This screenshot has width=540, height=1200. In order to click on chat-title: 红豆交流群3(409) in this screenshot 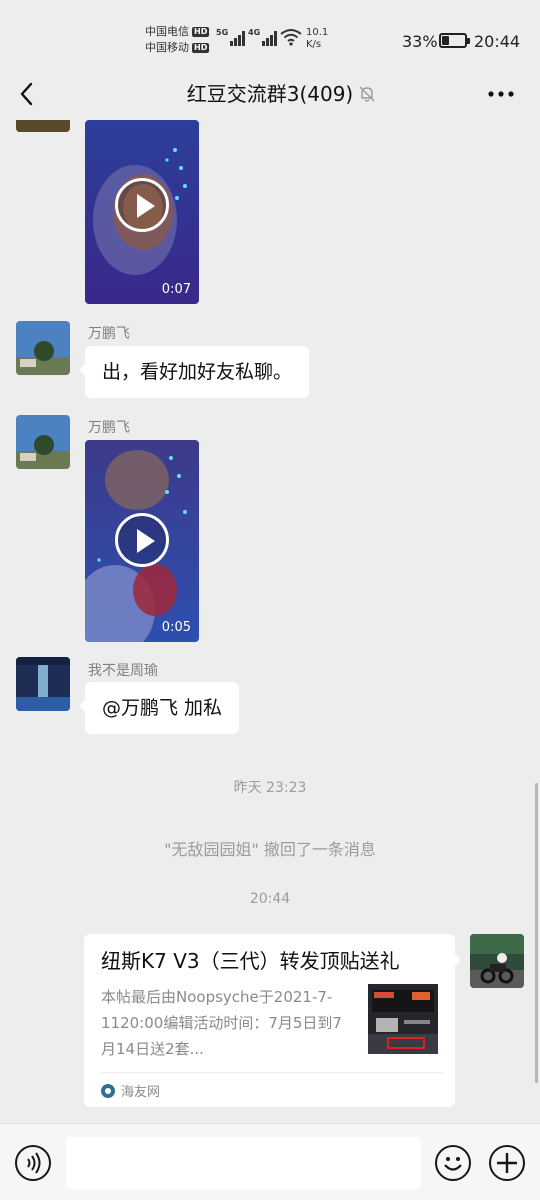, I will do `click(270, 94)`.